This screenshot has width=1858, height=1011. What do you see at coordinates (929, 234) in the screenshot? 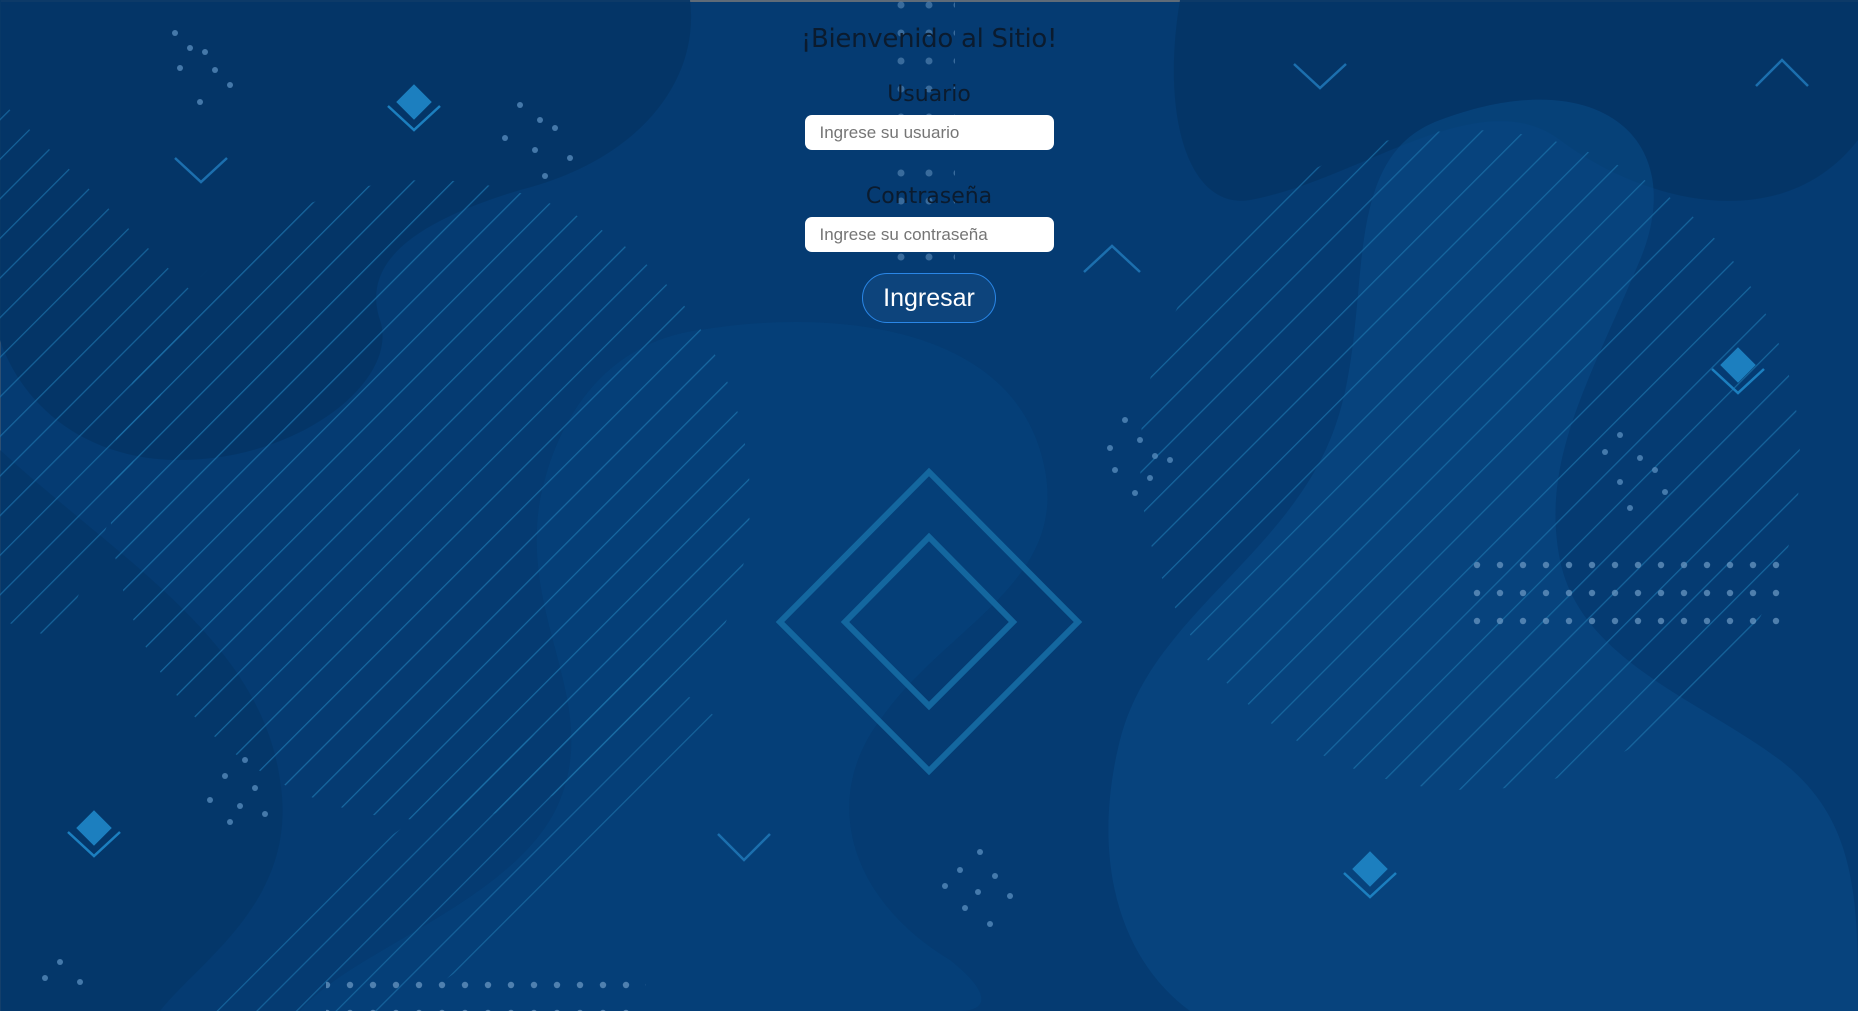
I see `password-input` at bounding box center [929, 234].